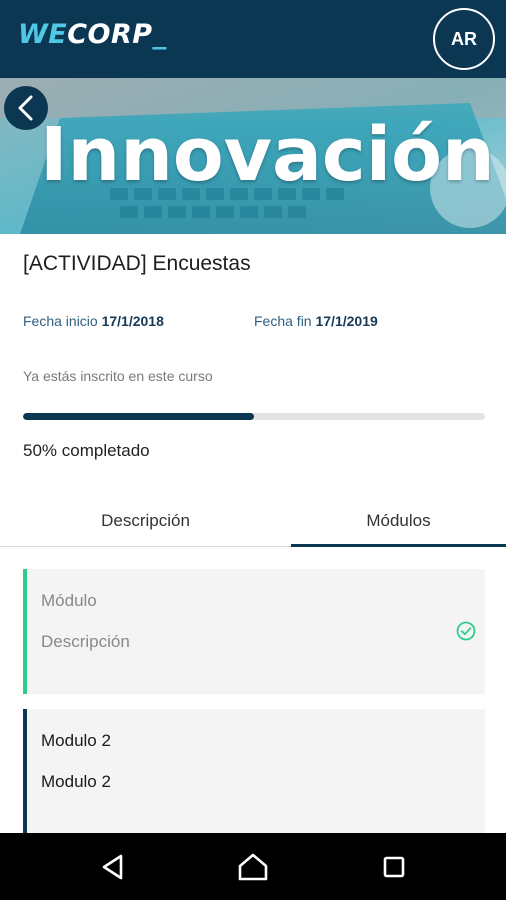 Image resolution: width=506 pixels, height=900 pixels. I want to click on logo-corp: CORP, so click(110, 34).